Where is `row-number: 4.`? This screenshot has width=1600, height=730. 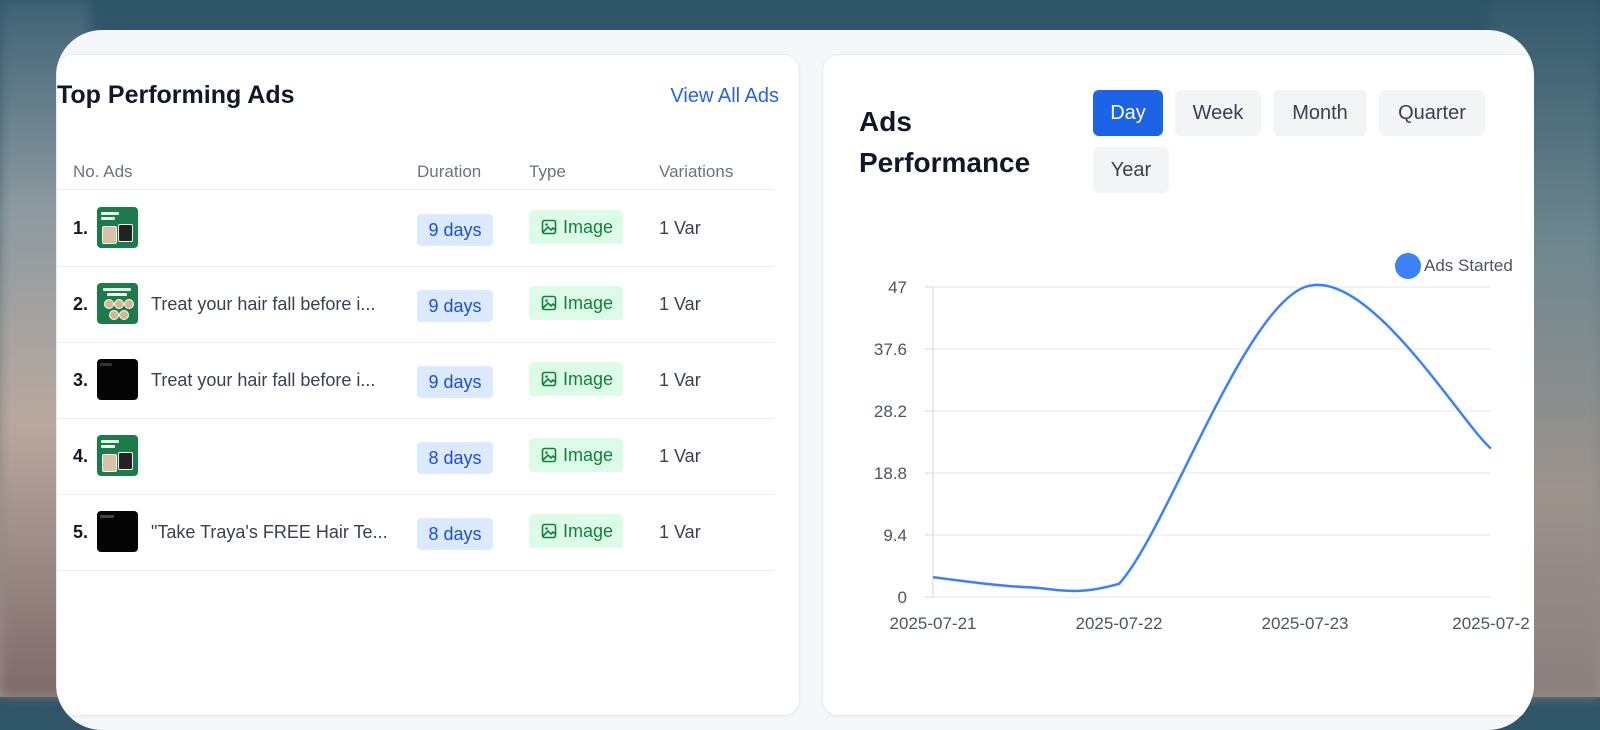 row-number: 4. is located at coordinates (81, 456).